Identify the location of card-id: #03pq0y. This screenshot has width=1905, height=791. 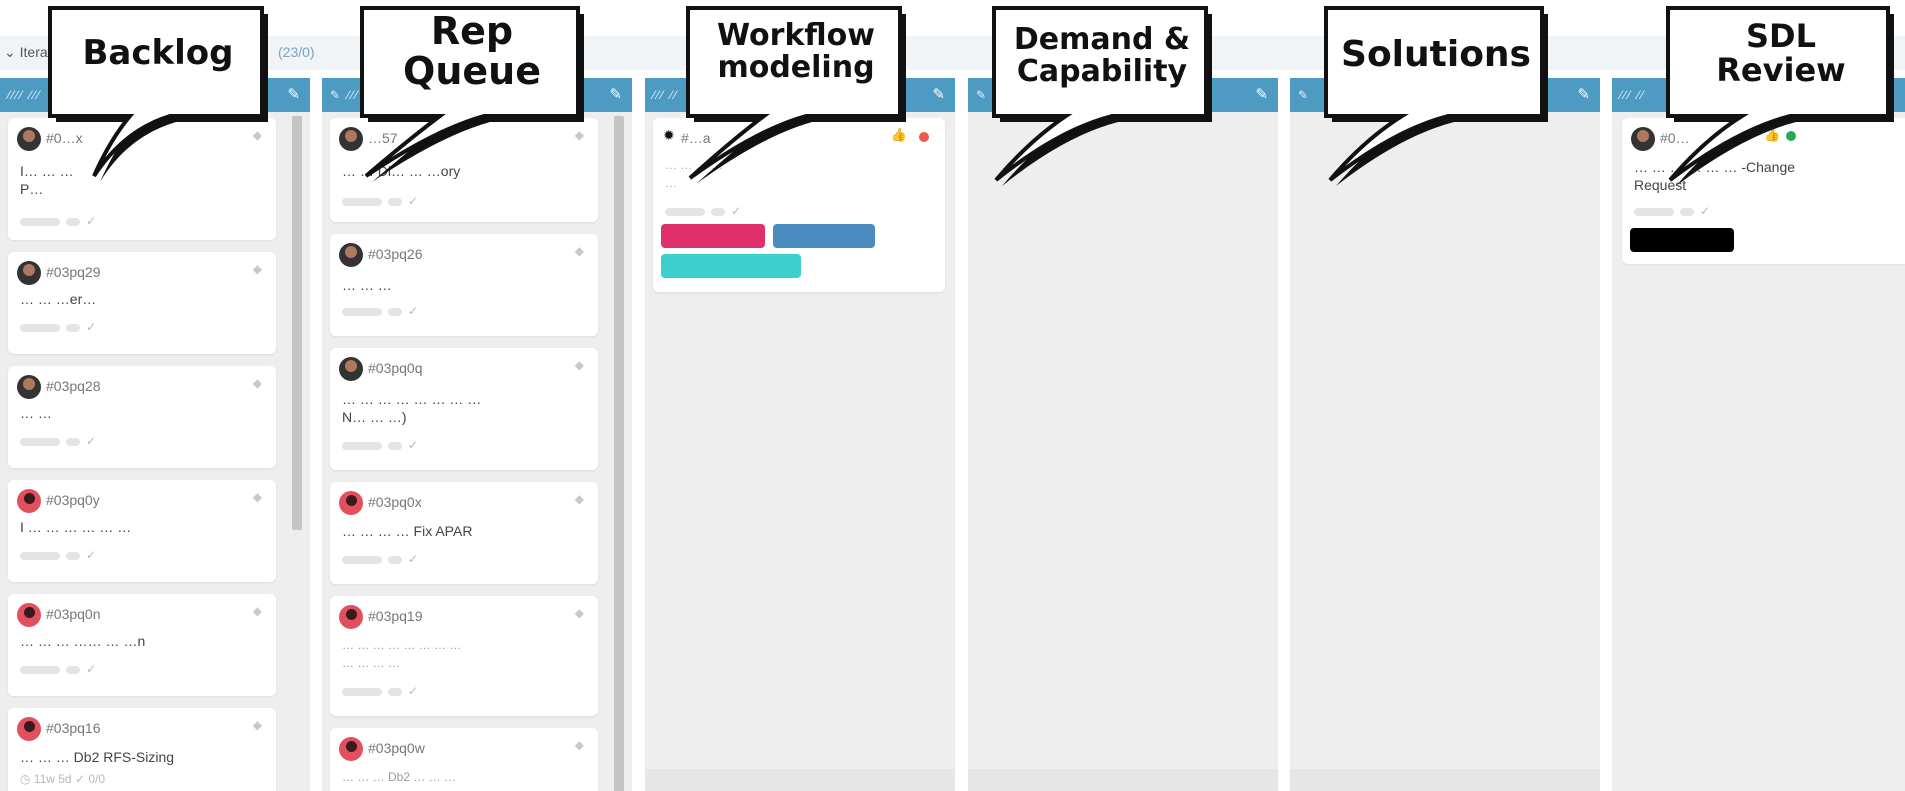
(73, 500).